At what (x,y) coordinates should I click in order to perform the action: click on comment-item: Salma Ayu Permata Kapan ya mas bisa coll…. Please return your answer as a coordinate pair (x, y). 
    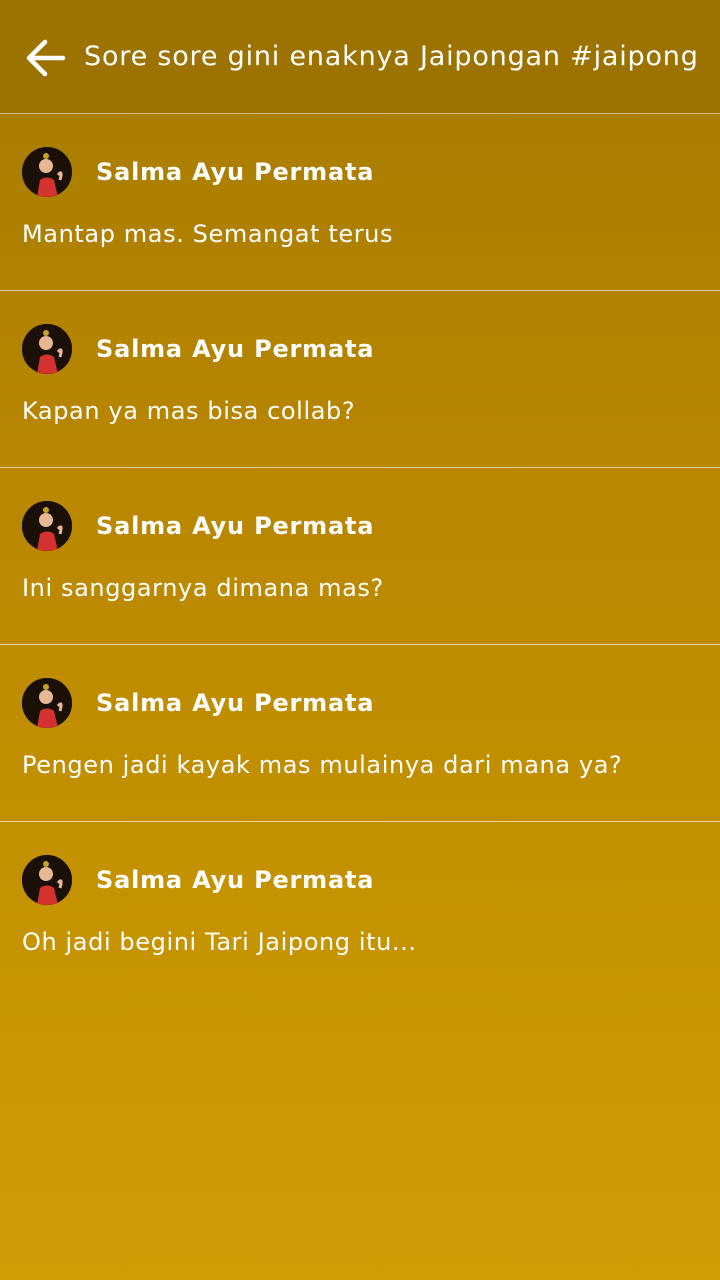
    Looking at the image, I should click on (360, 379).